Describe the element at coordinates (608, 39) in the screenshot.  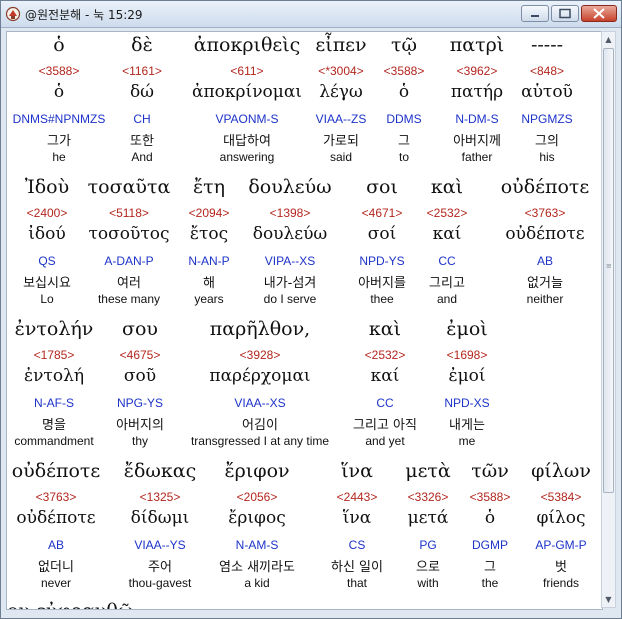
I see `scroll-up-arrow-icon: ▲` at that location.